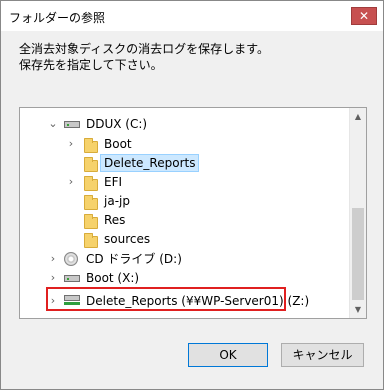 Image resolution: width=384 pixels, height=390 pixels. What do you see at coordinates (358, 116) in the screenshot?
I see `scroll-up-icon: ▲` at bounding box center [358, 116].